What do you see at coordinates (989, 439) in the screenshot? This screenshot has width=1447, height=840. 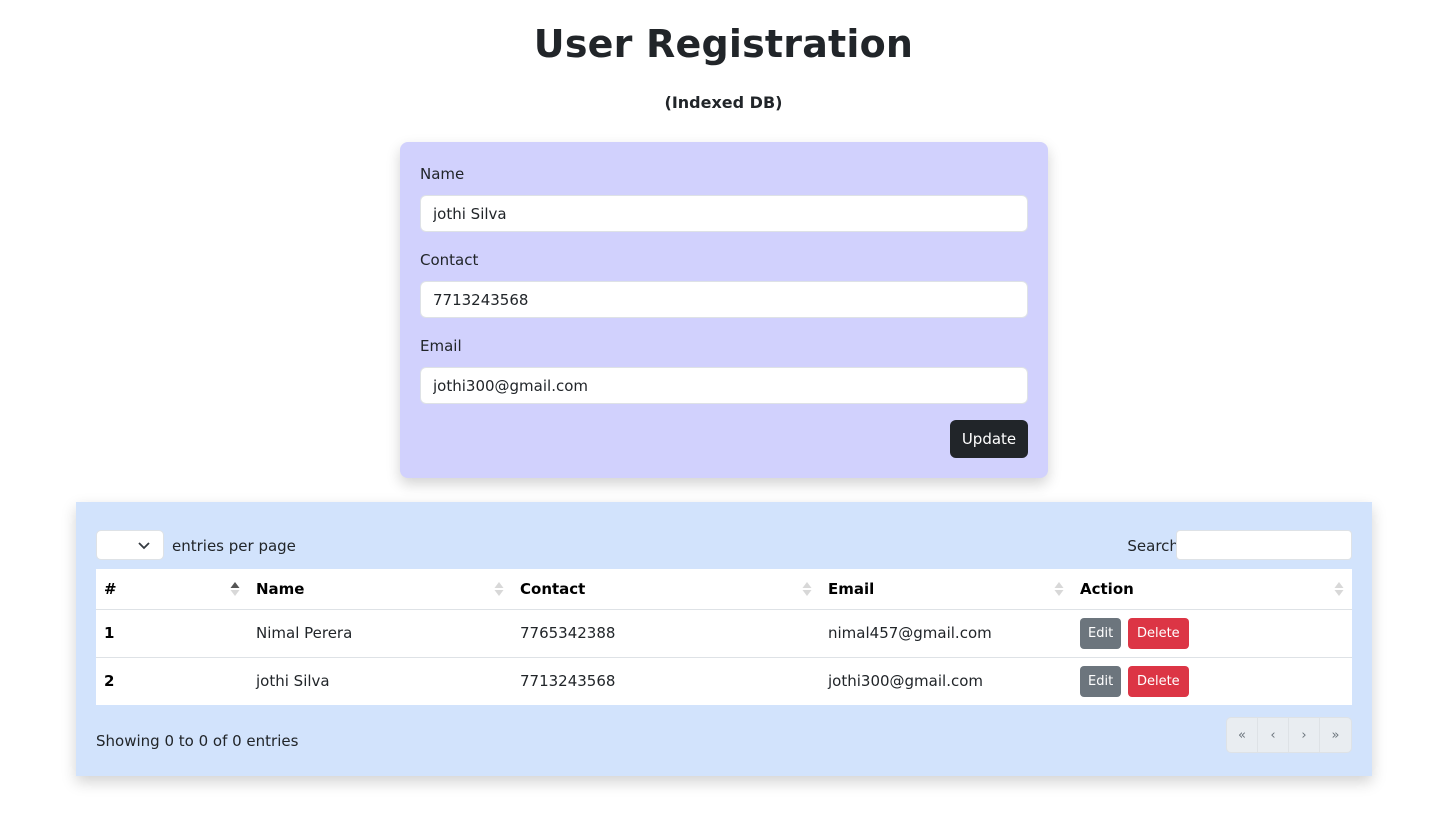 I see `update-button: Update` at bounding box center [989, 439].